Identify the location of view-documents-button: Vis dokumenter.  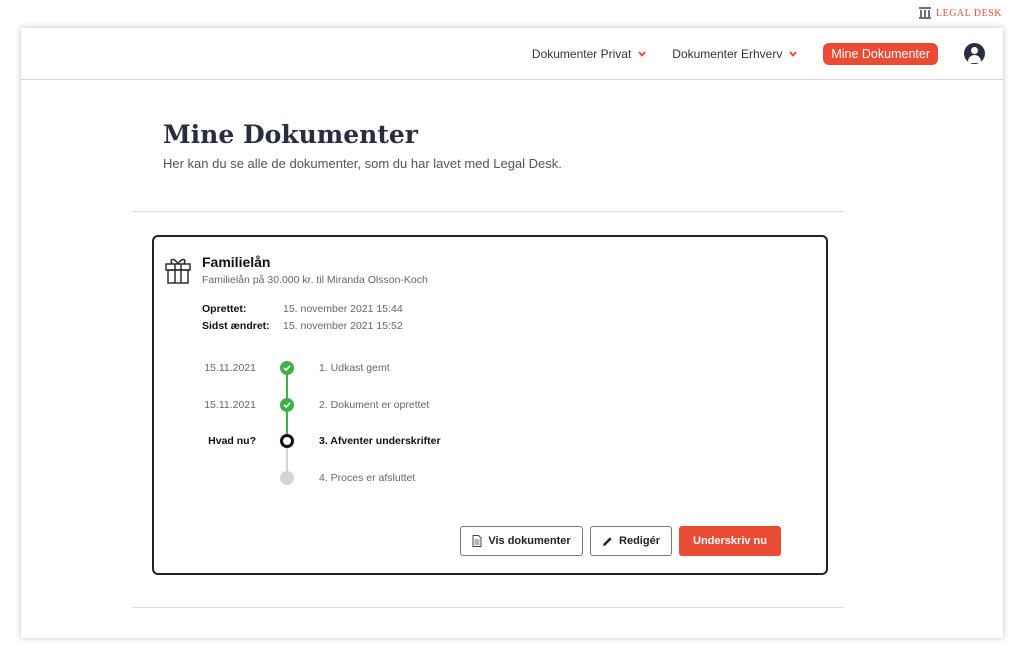
(521, 541).